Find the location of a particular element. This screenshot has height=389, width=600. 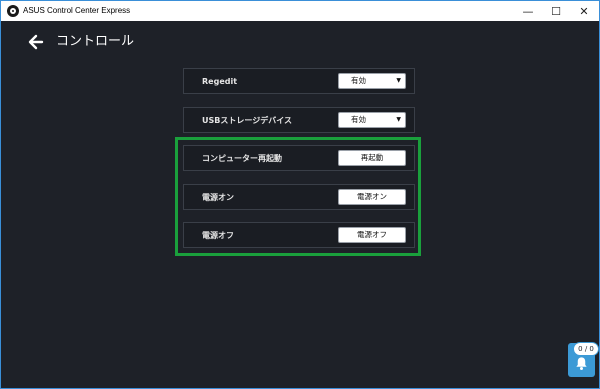

setting-row-regedit: Regedit 有効 ▼ is located at coordinates (299, 81).